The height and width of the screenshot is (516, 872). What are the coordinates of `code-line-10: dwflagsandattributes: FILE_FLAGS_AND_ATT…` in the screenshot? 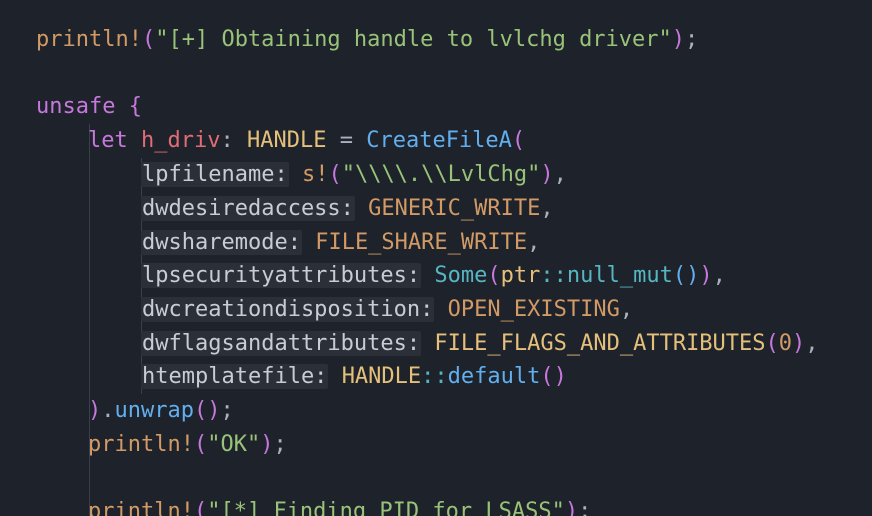 It's located at (480, 344).